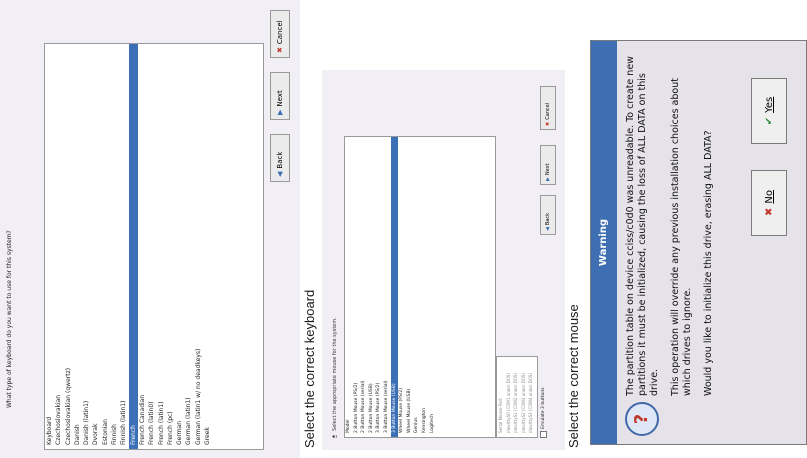  I want to click on emulate-checkbox, so click(543, 434).